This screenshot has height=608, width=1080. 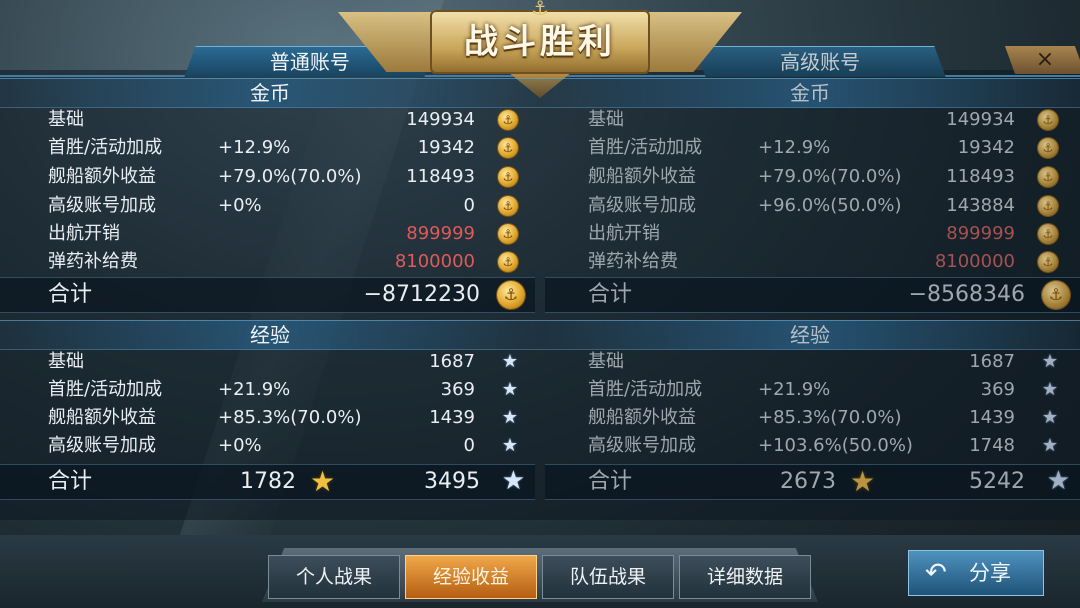 What do you see at coordinates (829, 262) in the screenshot?
I see `gold-row: 弹药补给费 8100000 ⚓` at bounding box center [829, 262].